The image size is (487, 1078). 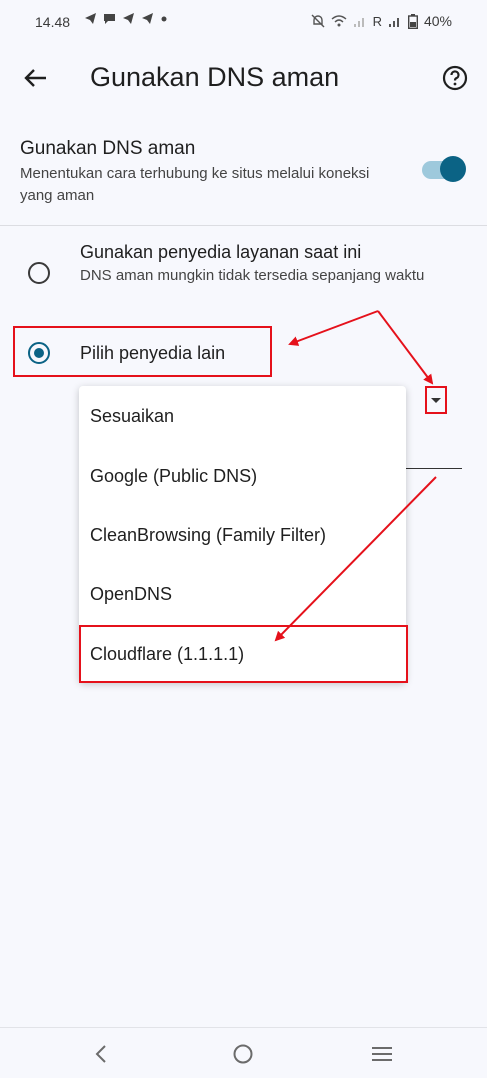 I want to click on option-title: Gunakan penyedia layanan saat ini, so click(x=221, y=252).